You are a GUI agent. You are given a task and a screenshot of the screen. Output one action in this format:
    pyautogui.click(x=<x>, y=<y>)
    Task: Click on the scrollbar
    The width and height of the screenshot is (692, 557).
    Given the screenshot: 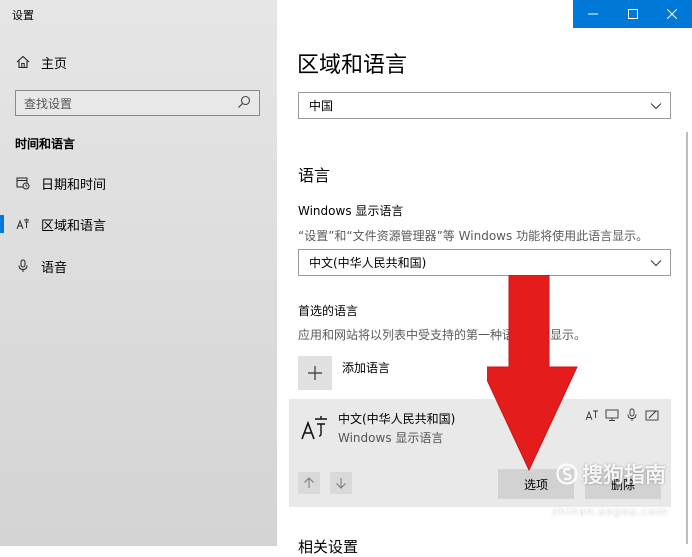 What is the action you would take?
    pyautogui.click(x=687, y=338)
    